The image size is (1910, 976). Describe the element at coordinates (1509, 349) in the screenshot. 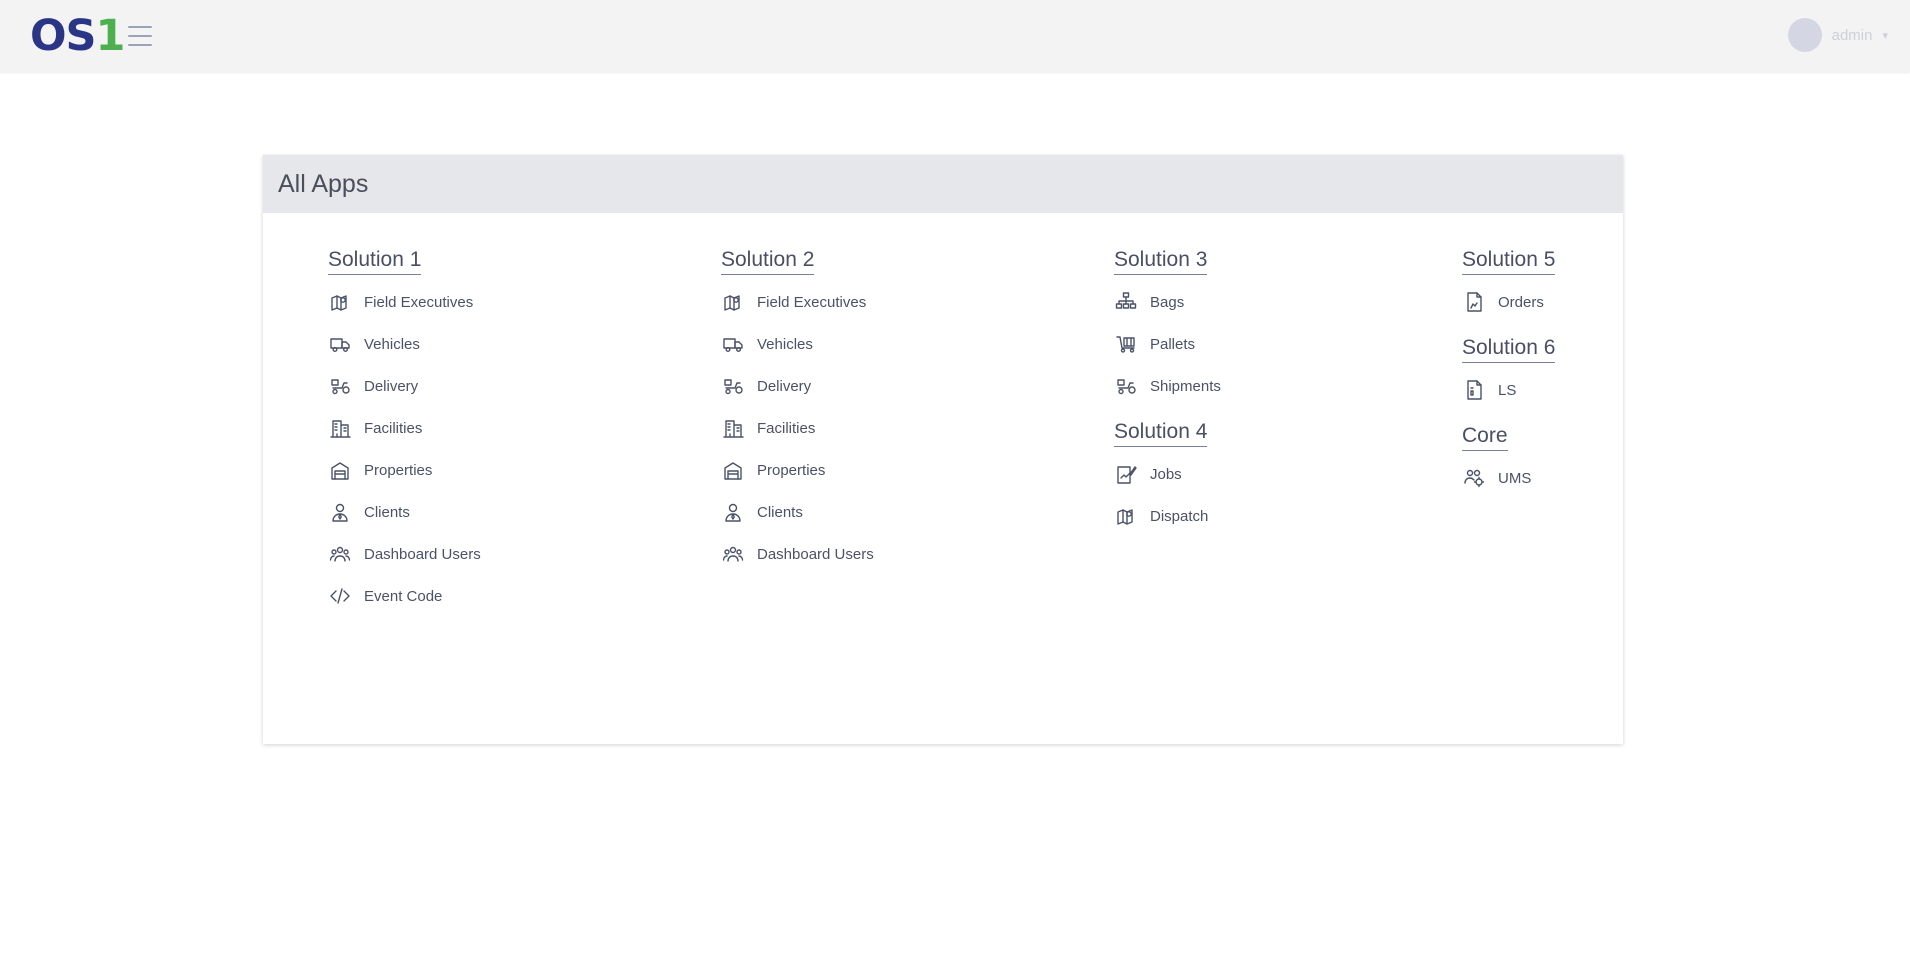

I see `section-title: Solution 6` at that location.